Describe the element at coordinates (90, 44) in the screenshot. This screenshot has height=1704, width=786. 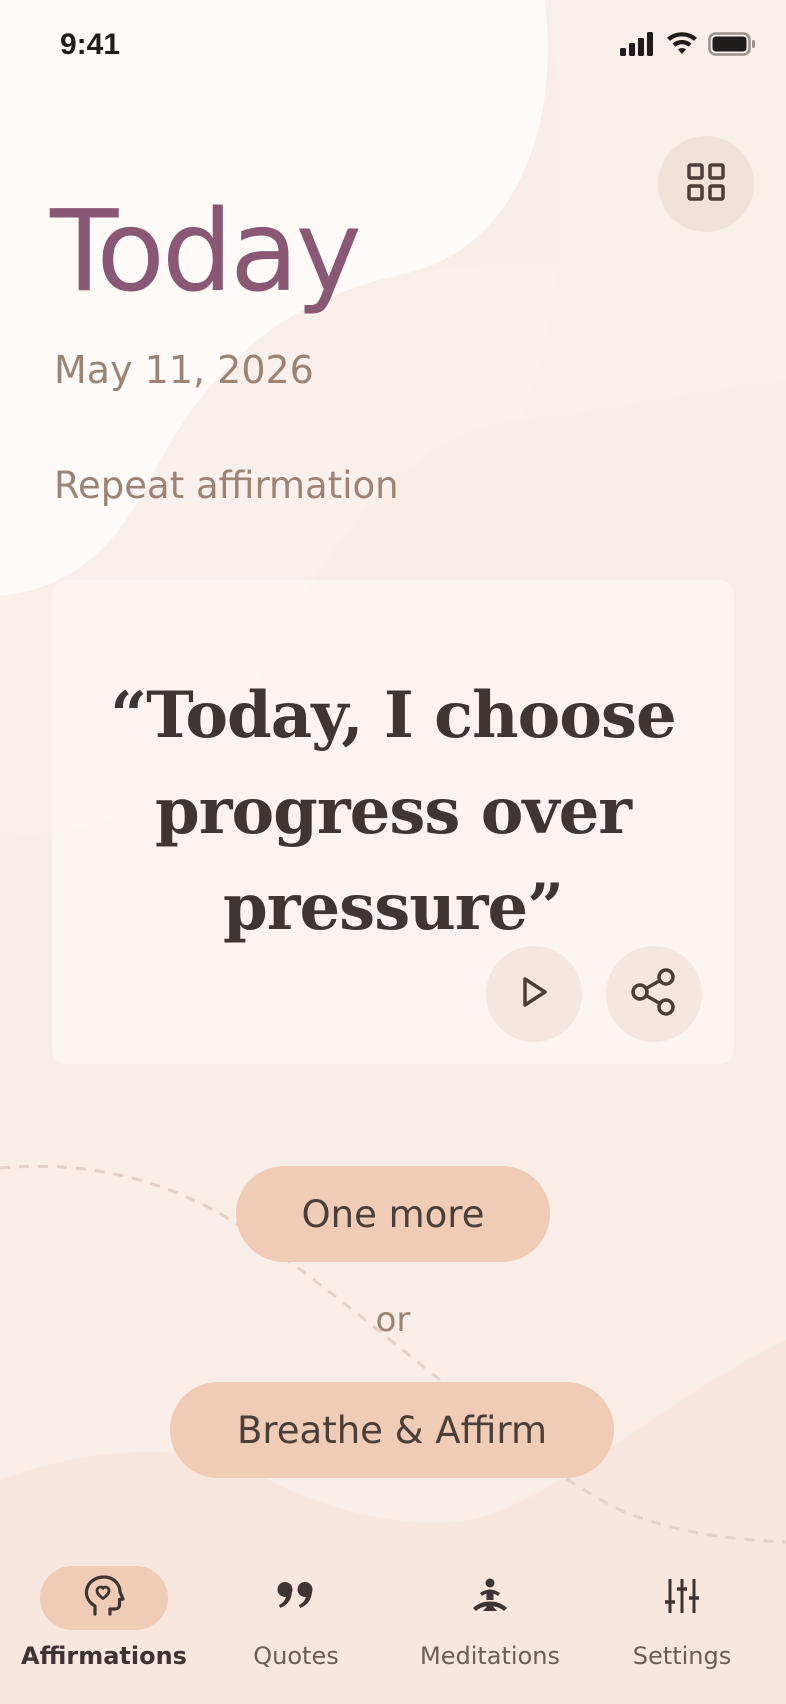
I see `status-time: 9:41` at that location.